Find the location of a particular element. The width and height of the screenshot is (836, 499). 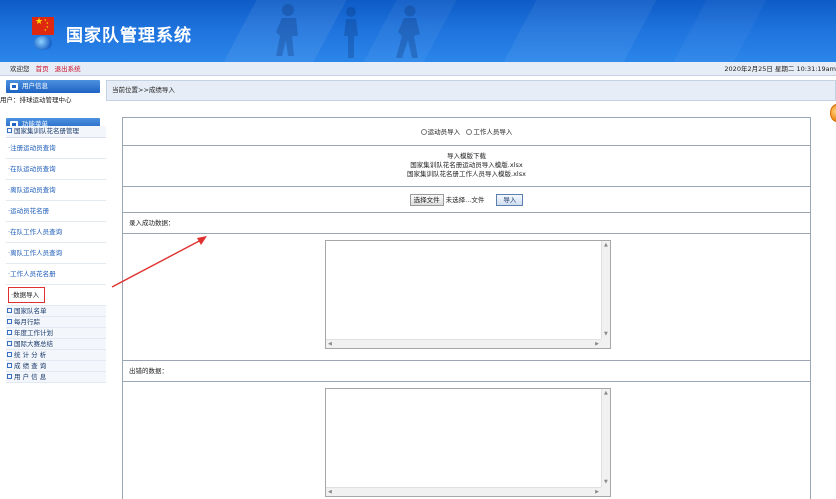

nav-results-query: 成 绩 查 询 is located at coordinates (56, 366).